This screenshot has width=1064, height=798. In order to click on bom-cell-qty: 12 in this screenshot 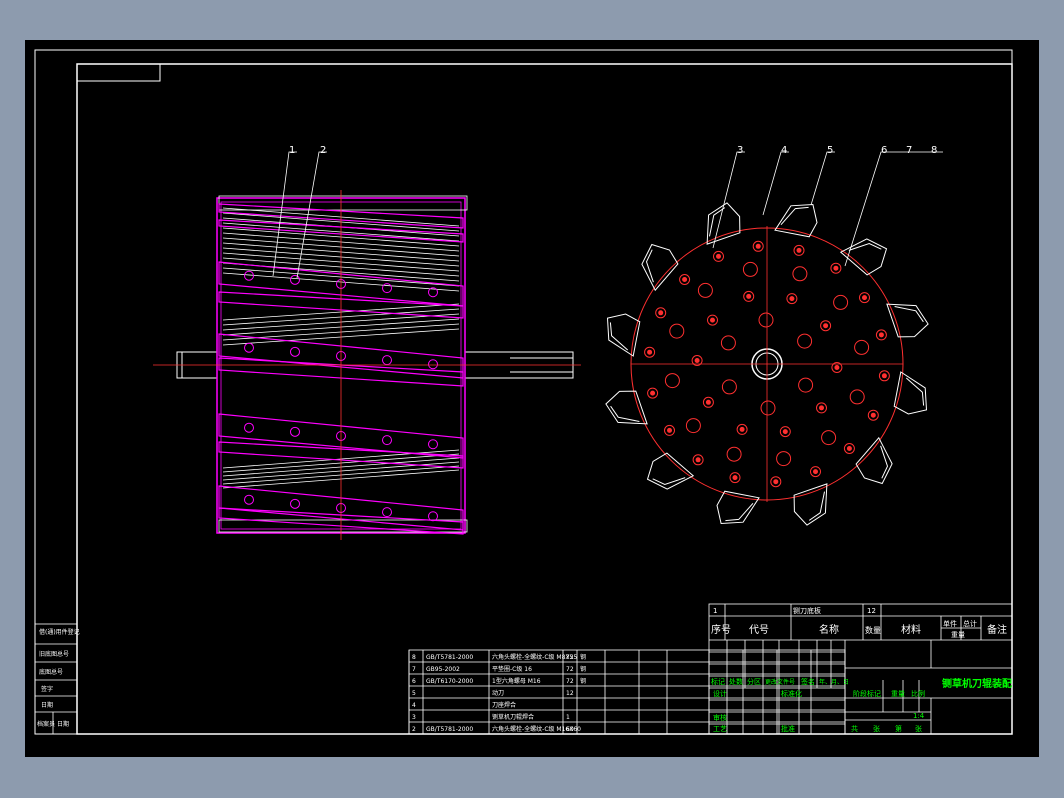, I will do `click(570, 693)`.